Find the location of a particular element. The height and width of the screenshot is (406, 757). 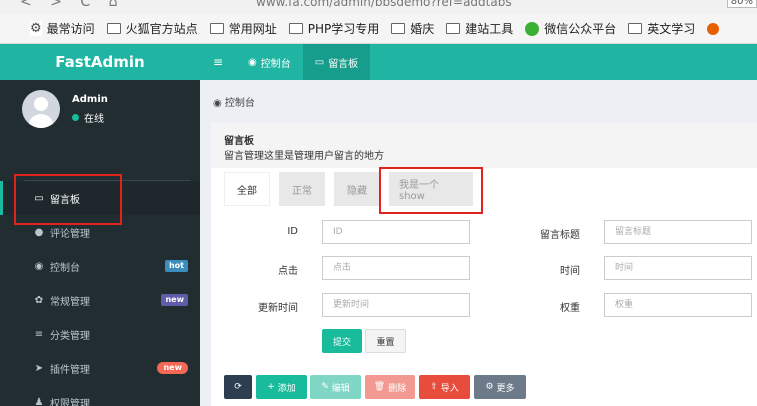

browser-nav: < > C ⌂ is located at coordinates (76, 5).